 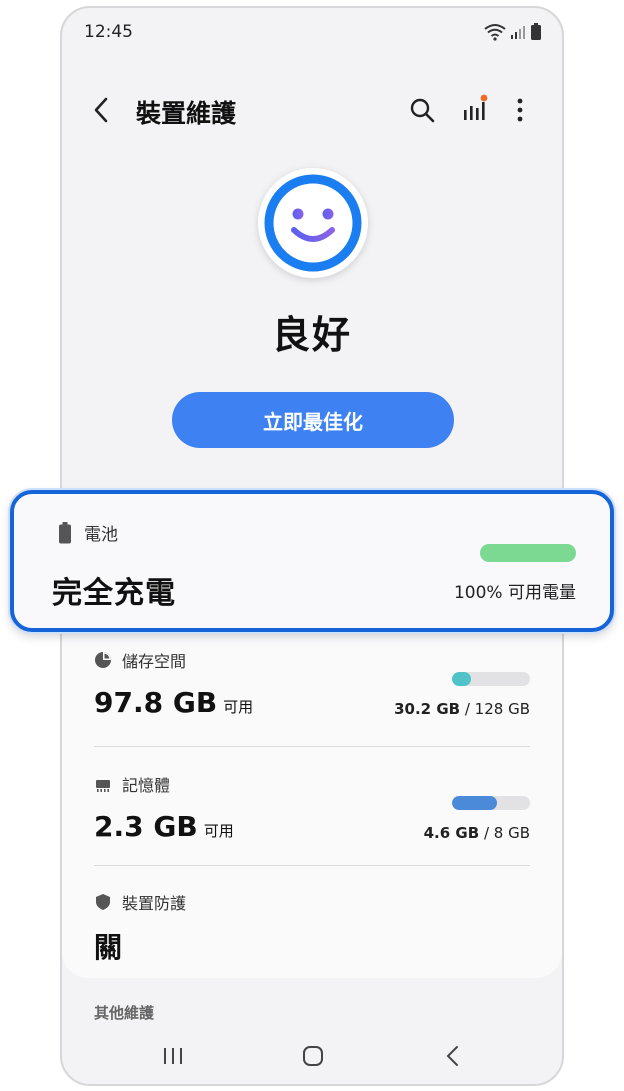 I want to click on battery-status-icon, so click(x=536, y=31).